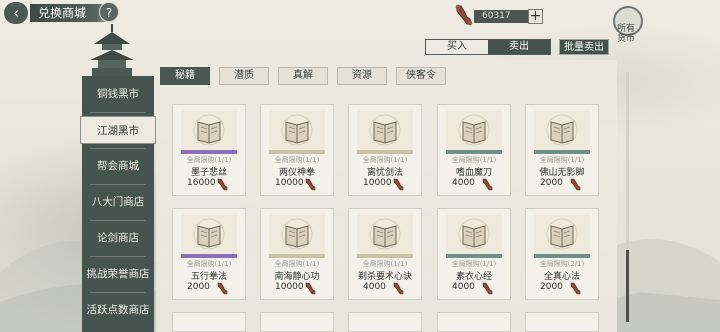 This screenshot has width=720, height=332. Describe the element at coordinates (118, 166) in the screenshot. I see `sidebar-item-guild-shop: 帮会商城` at that location.